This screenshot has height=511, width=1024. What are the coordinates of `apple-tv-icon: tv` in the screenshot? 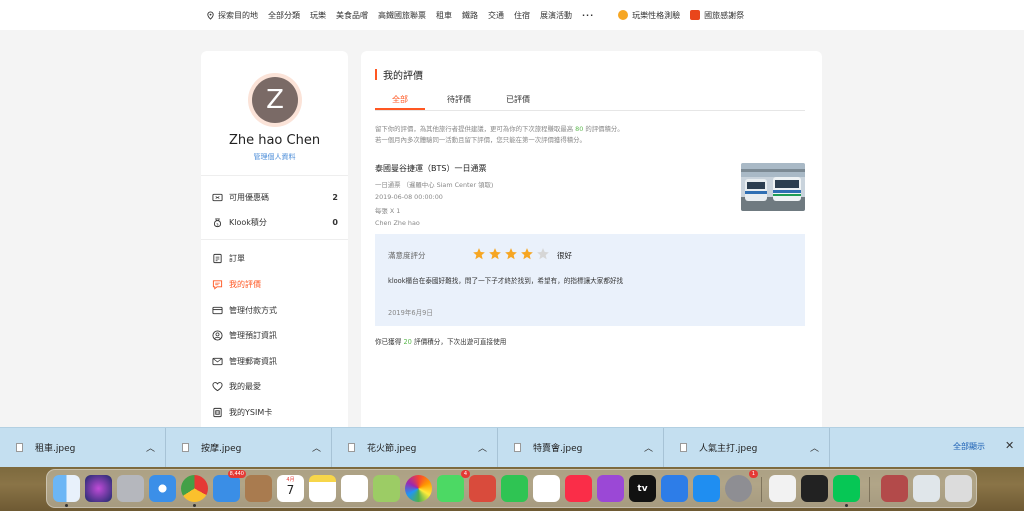 It's located at (642, 488).